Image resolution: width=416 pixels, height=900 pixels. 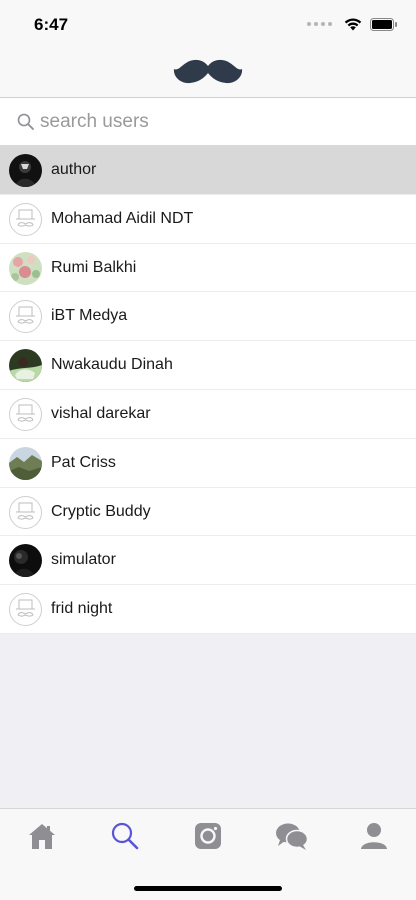 I want to click on user-row: Nwakaudu Dinah, so click(x=208, y=365).